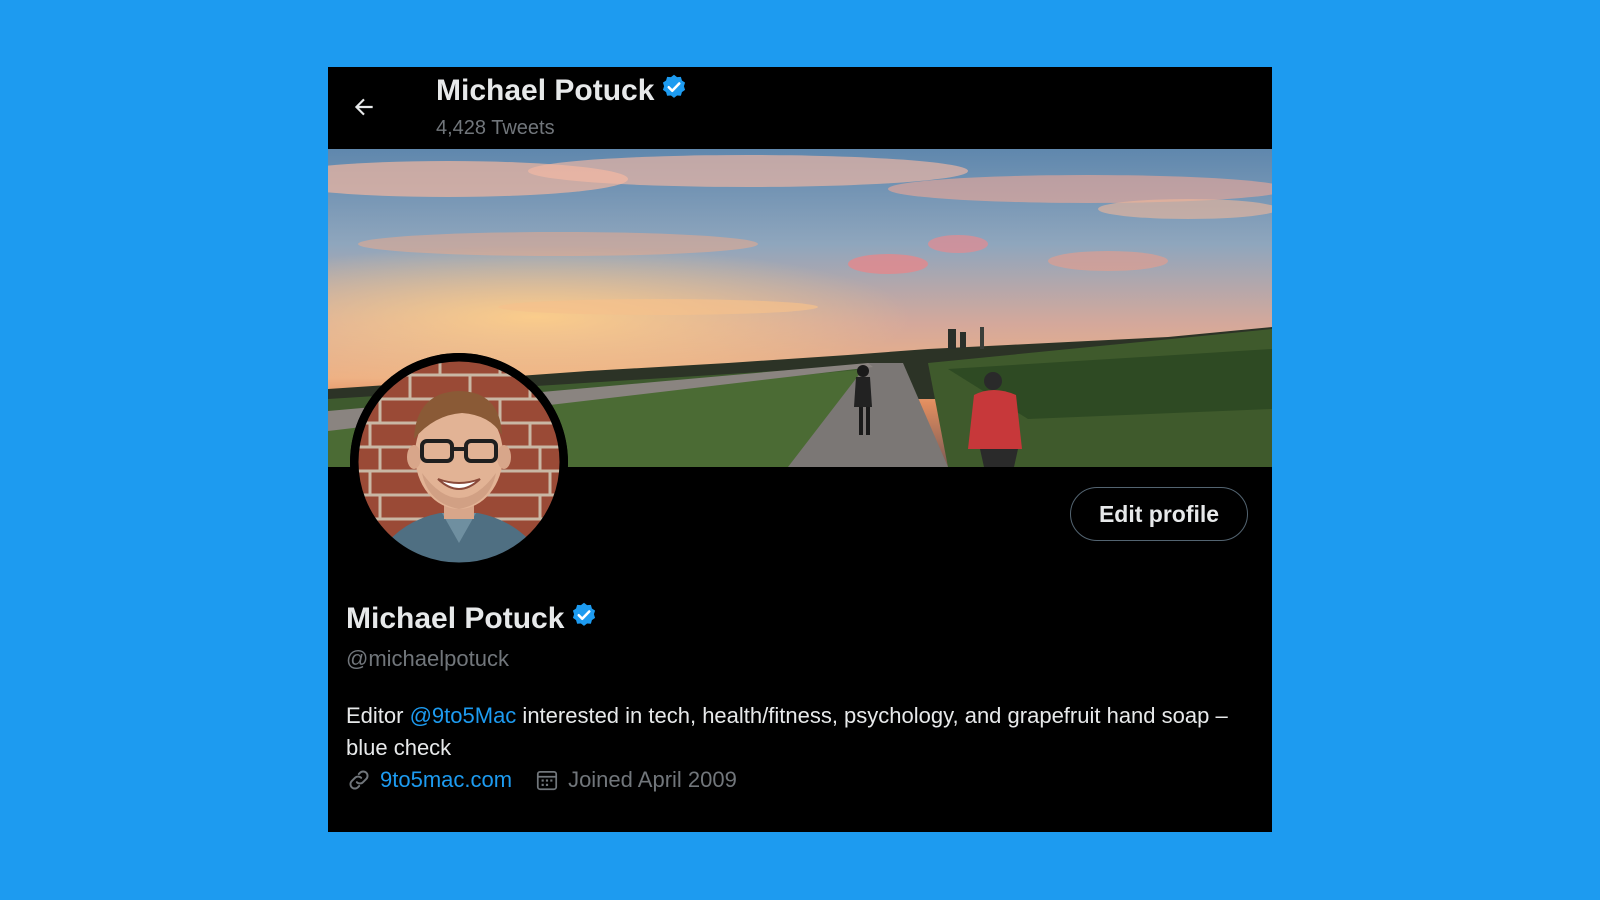 The image size is (1600, 900). I want to click on joined-date: Joined April 2009, so click(652, 779).